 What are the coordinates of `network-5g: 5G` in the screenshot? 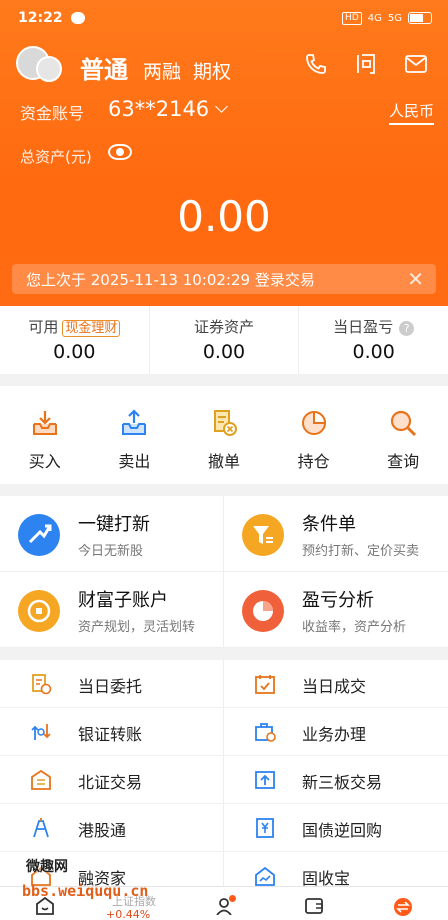 It's located at (394, 18).